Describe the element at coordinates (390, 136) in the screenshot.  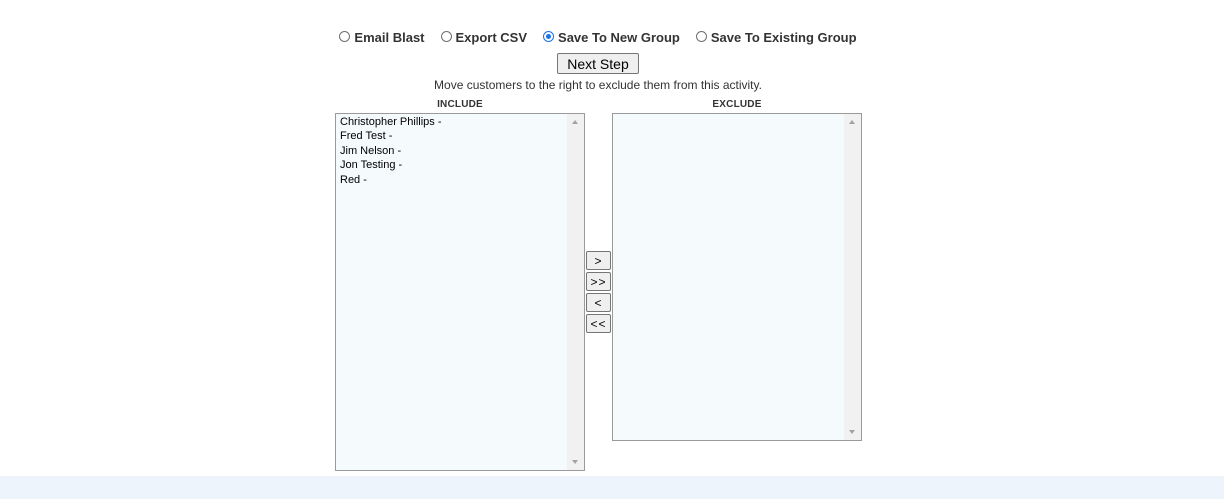
I see `list-option: Fred Test -` at that location.